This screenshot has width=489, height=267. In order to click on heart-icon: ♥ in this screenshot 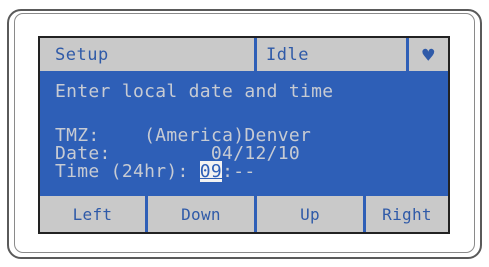, I will do `click(428, 54)`.